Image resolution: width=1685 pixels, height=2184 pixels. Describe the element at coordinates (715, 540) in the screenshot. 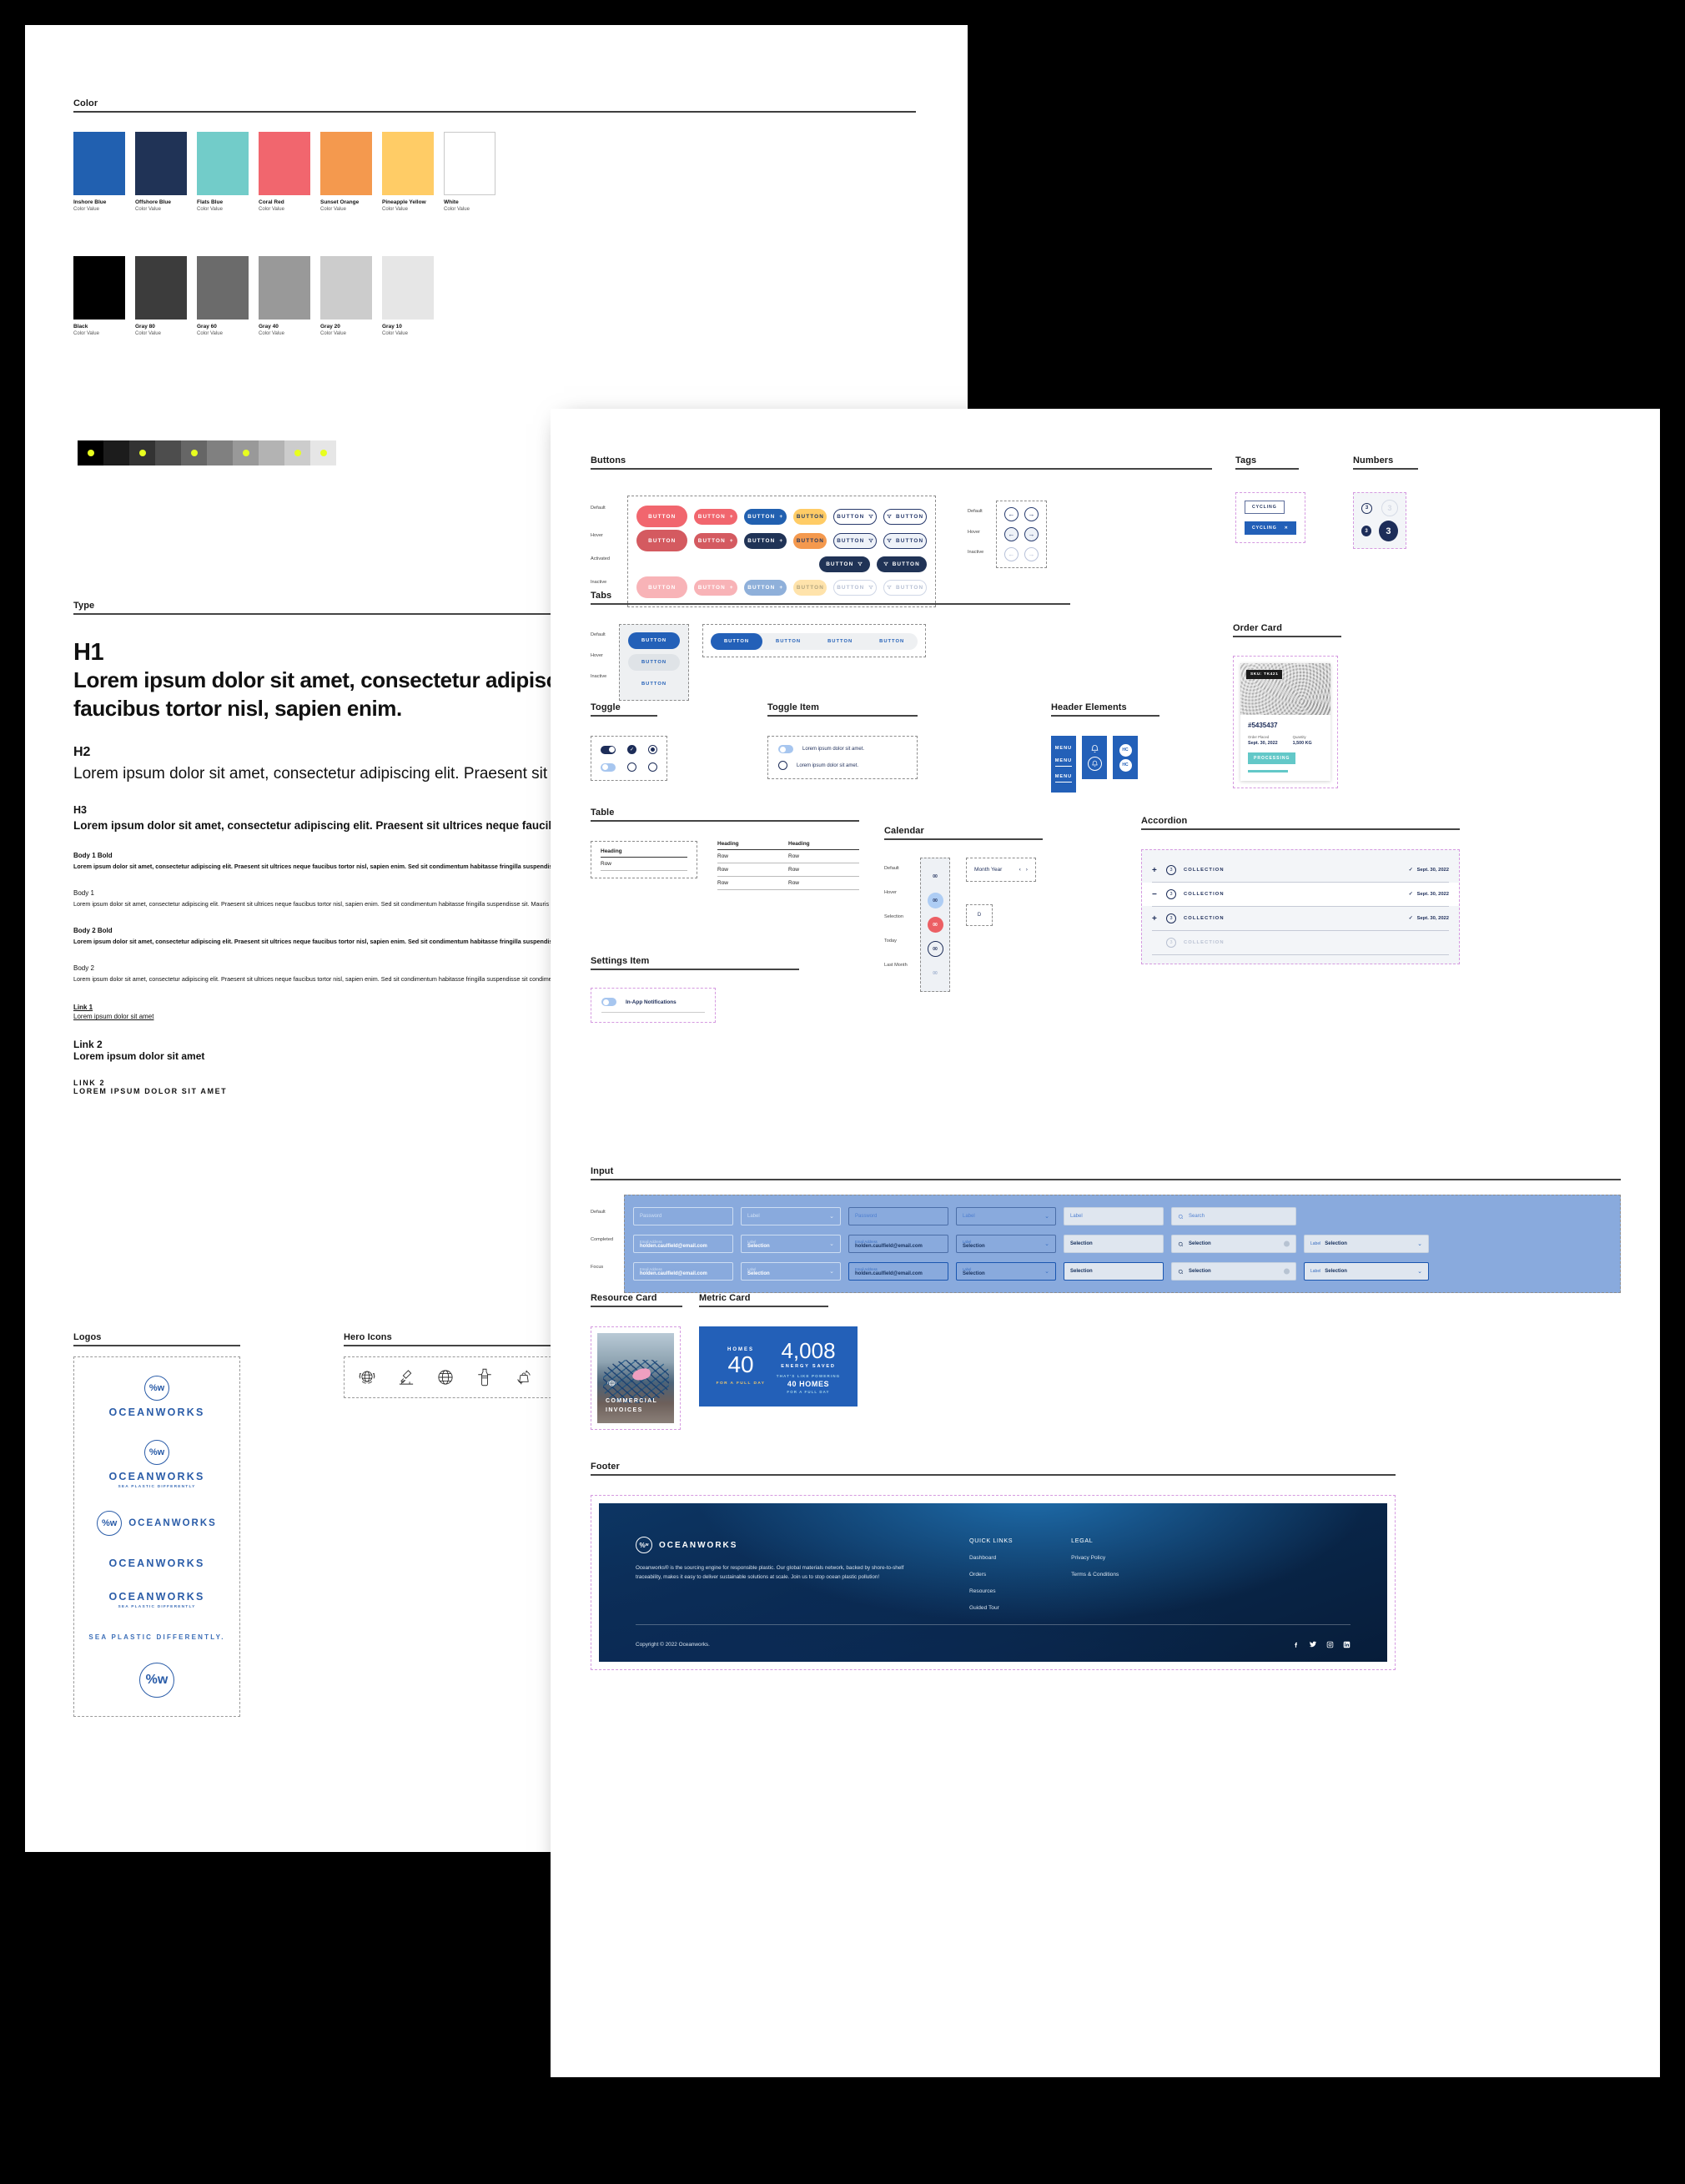

I see `coral-add-button-hover: BUTTON +` at that location.